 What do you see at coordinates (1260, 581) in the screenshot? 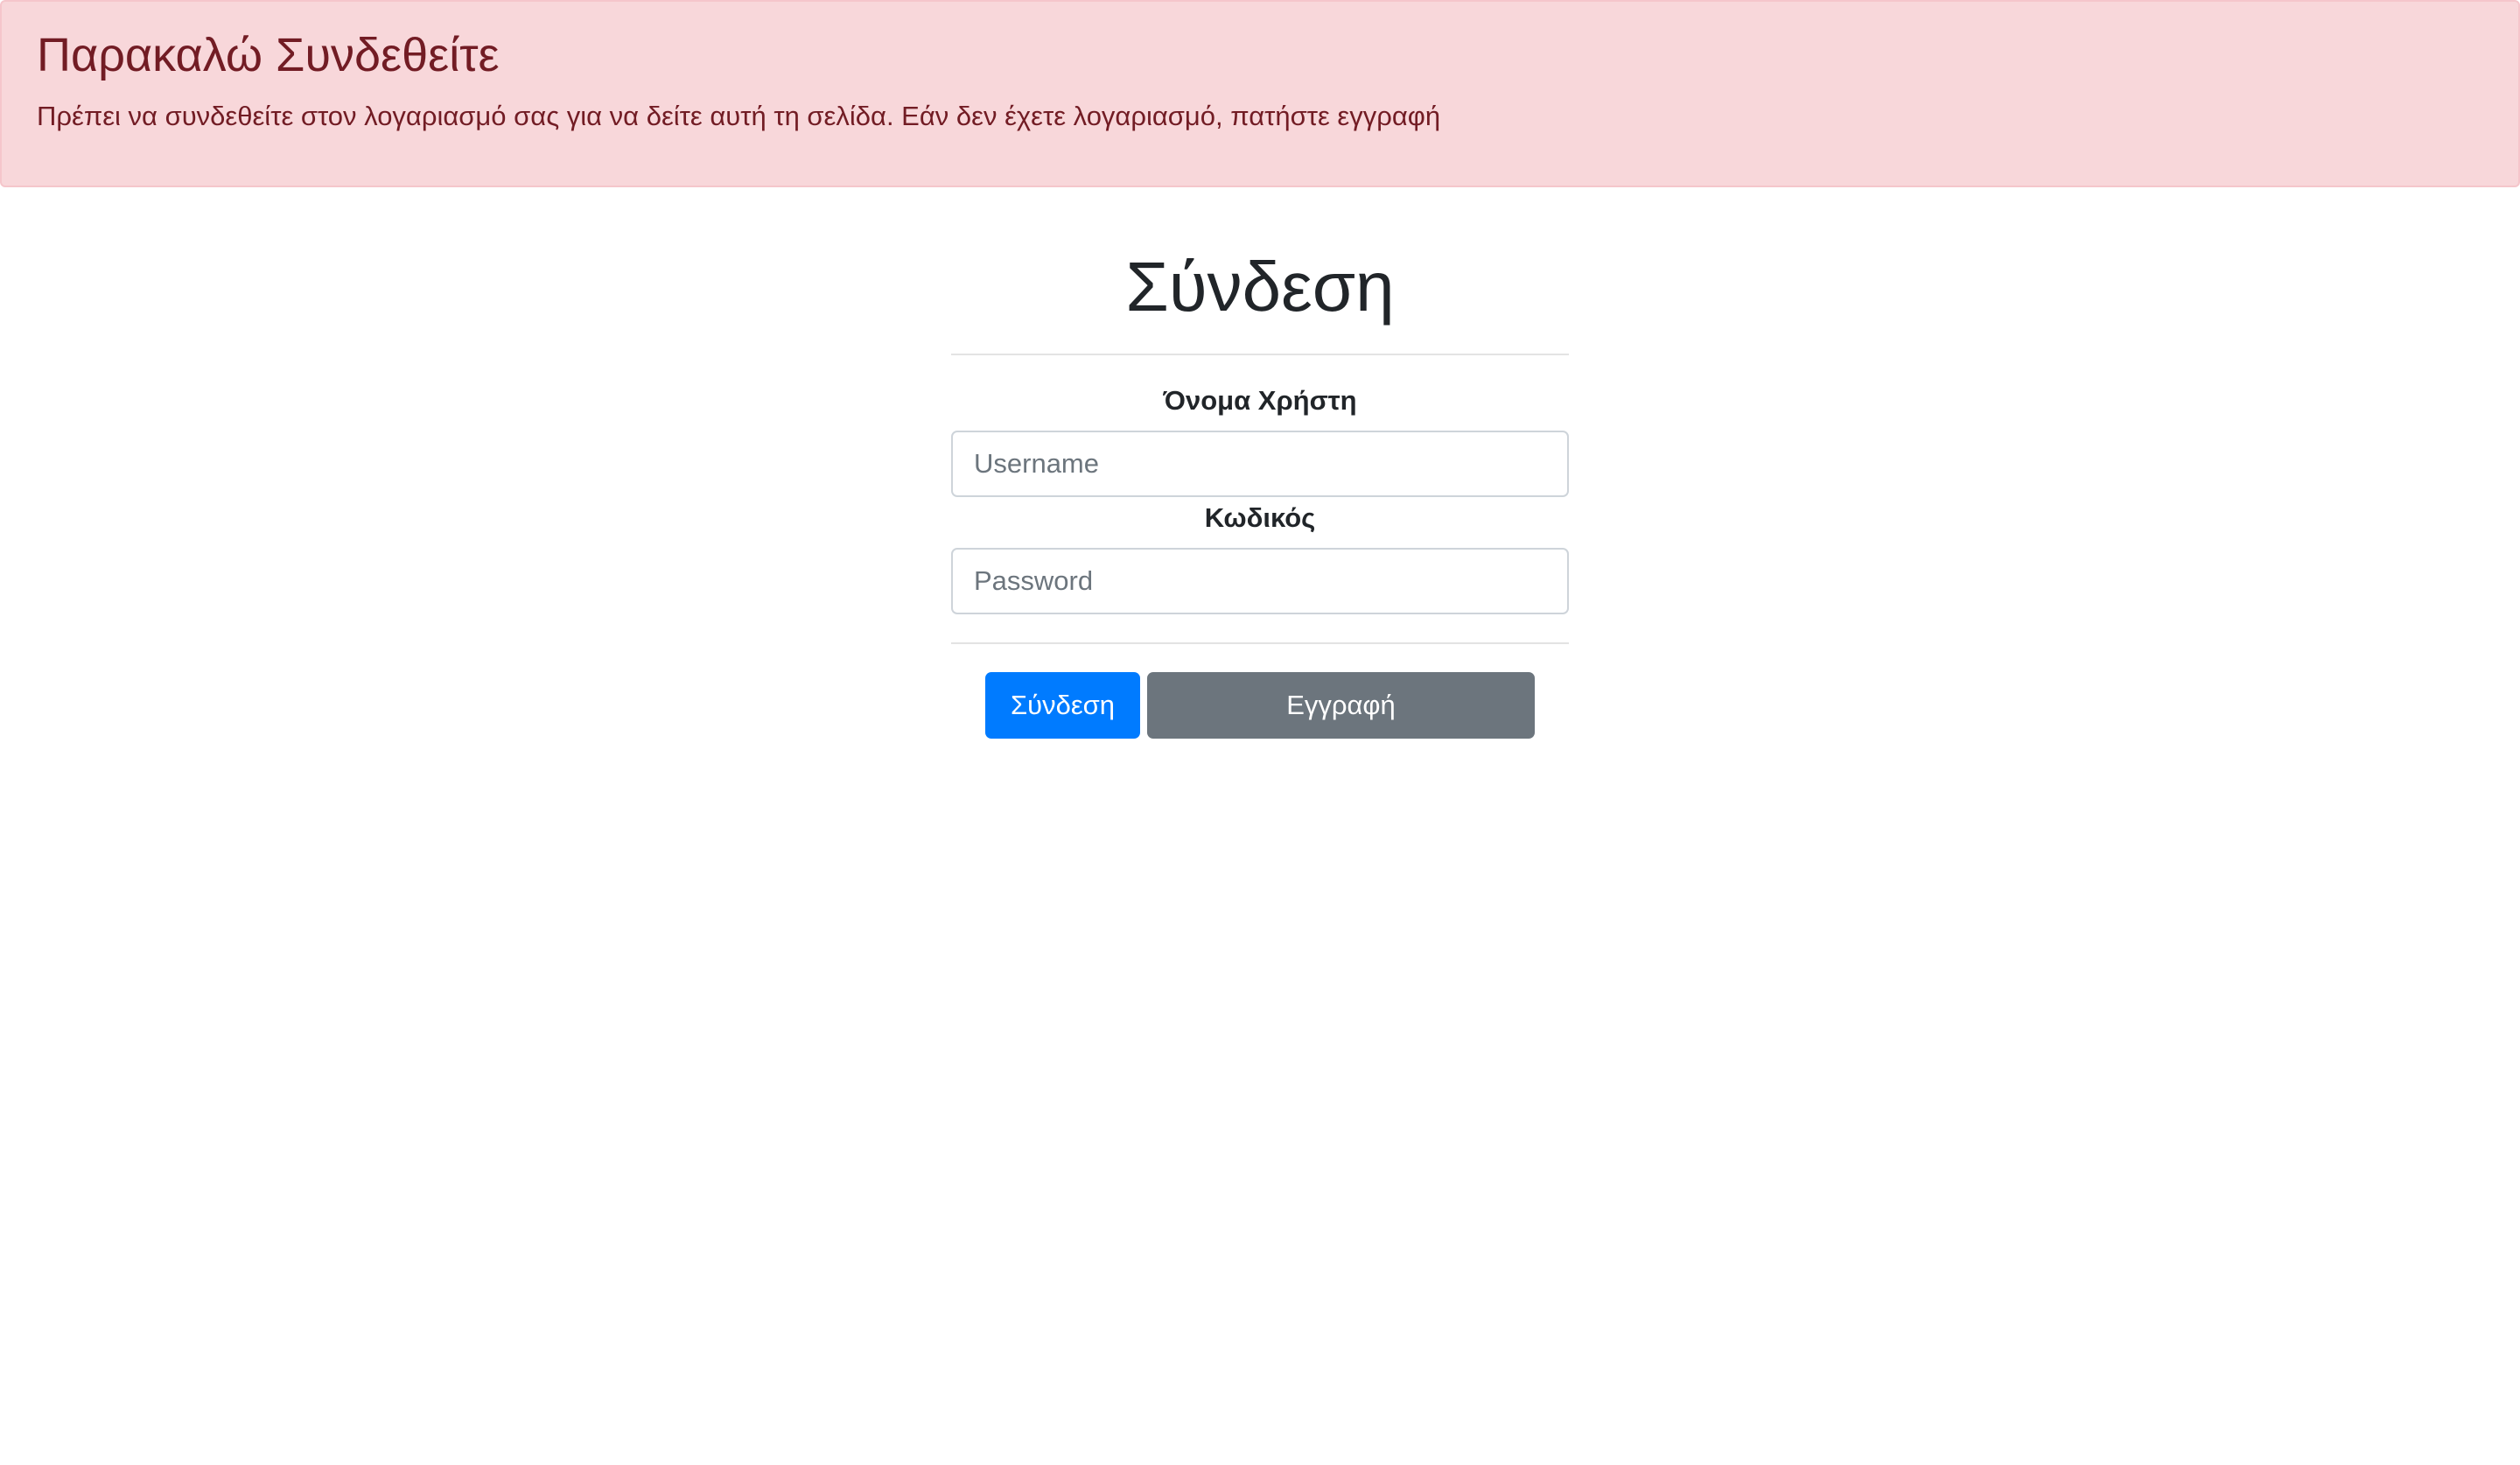
I see `password-input` at bounding box center [1260, 581].